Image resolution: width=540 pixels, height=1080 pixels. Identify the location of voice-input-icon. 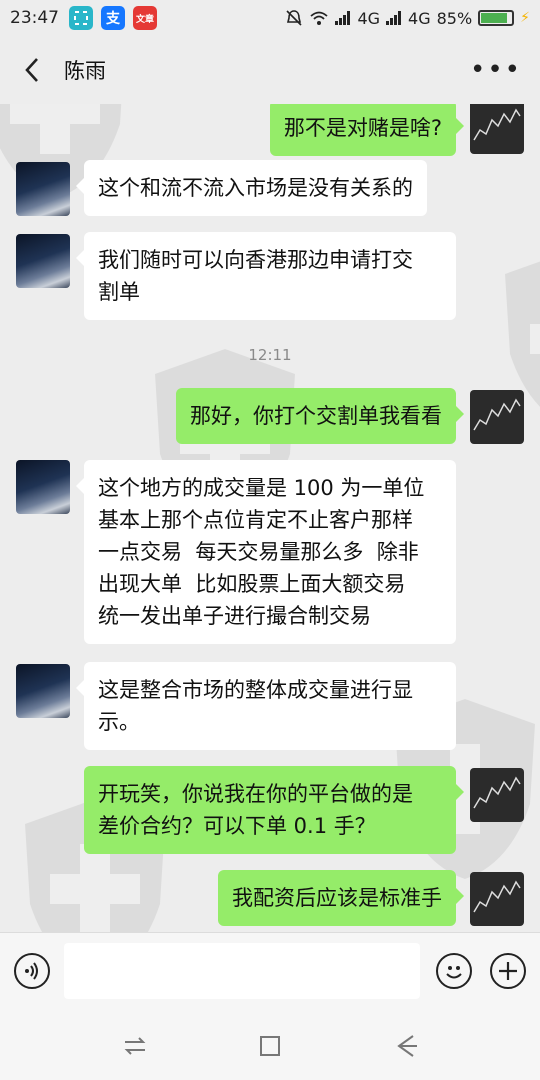
(32, 971).